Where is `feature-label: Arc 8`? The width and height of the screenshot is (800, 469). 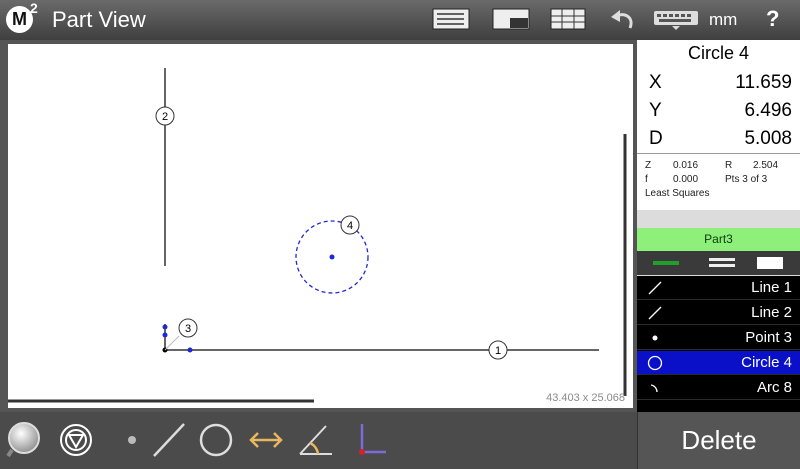
feature-label: Arc 8 is located at coordinates (774, 387).